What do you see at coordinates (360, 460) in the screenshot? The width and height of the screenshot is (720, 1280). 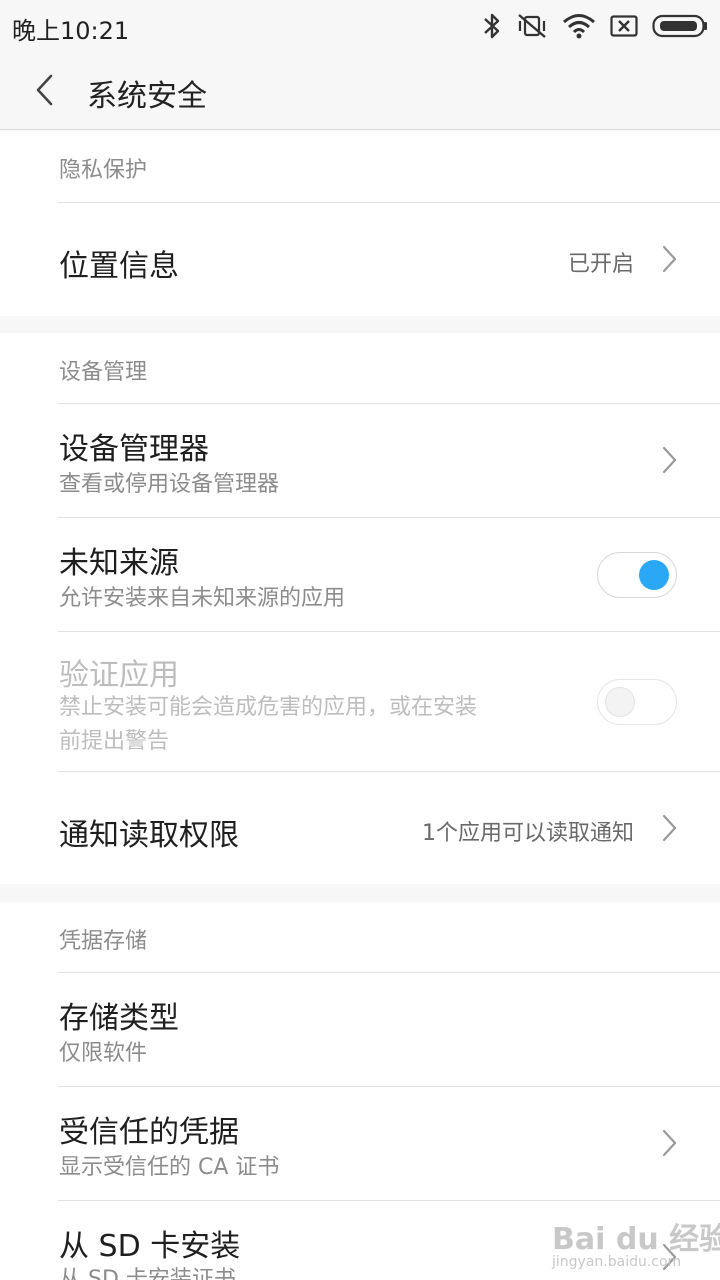 I see `device-admin-row: 设备管理器 查看或停用设备管理器` at bounding box center [360, 460].